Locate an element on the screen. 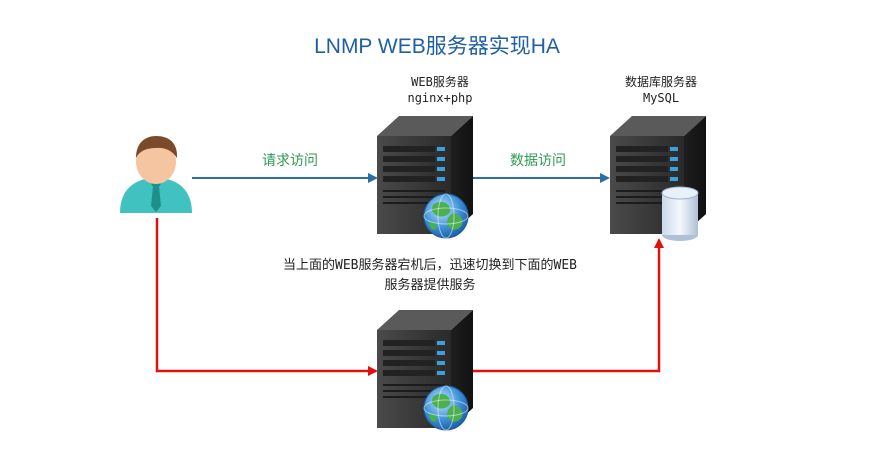 The width and height of the screenshot is (874, 452). failover-request-arrow is located at coordinates (266, 297).